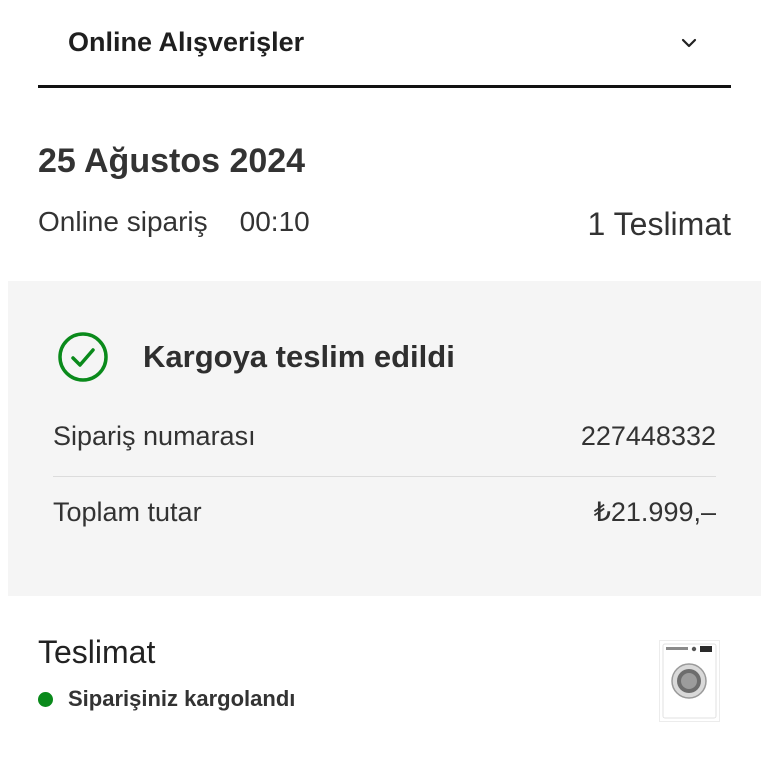 This screenshot has width=768, height=768. What do you see at coordinates (384, 512) in the screenshot?
I see `total-amount-row: Toplam tutar ₺21.999,–` at bounding box center [384, 512].